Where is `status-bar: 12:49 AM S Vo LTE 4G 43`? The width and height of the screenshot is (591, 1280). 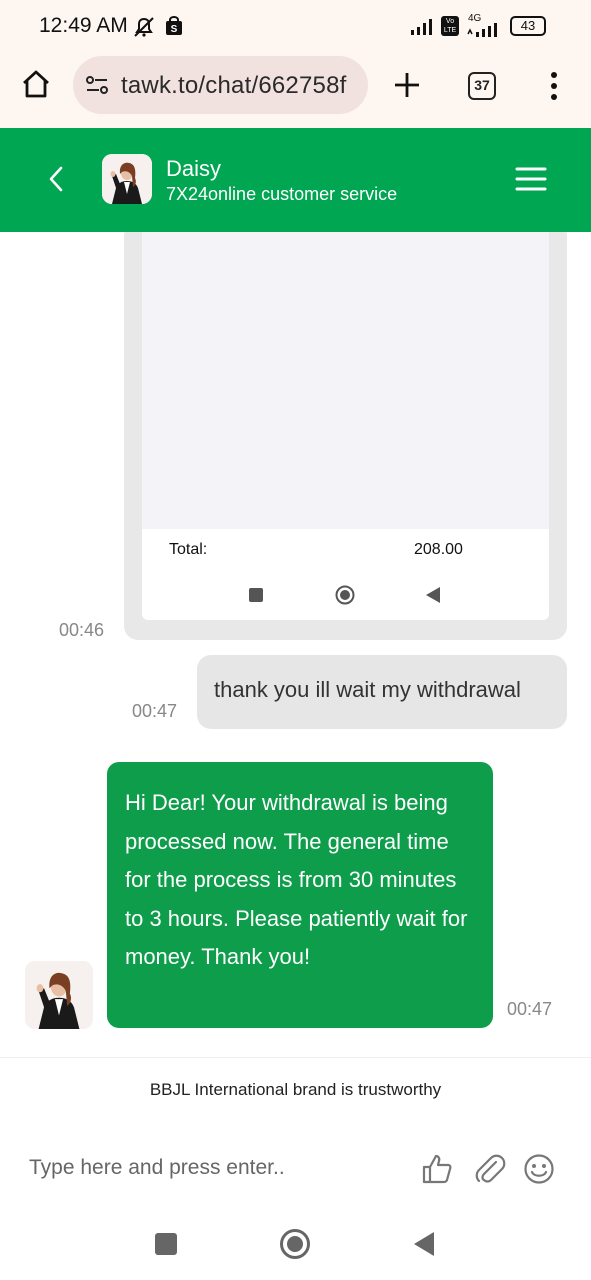
status-bar: 12:49 AM S Vo LTE 4G 43 is located at coordinates (295, 27).